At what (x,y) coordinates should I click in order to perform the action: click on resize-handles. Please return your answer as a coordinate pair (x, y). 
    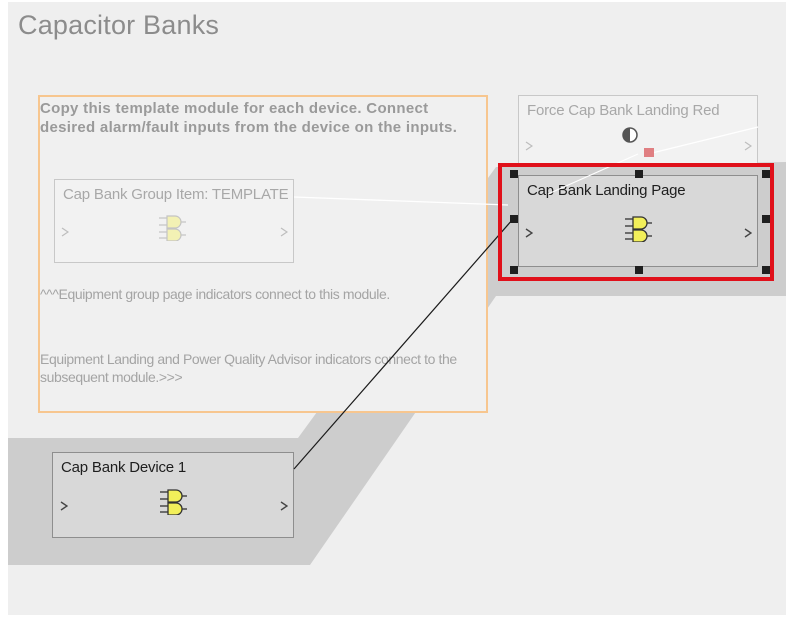
    Looking at the image, I should click on (640, 222).